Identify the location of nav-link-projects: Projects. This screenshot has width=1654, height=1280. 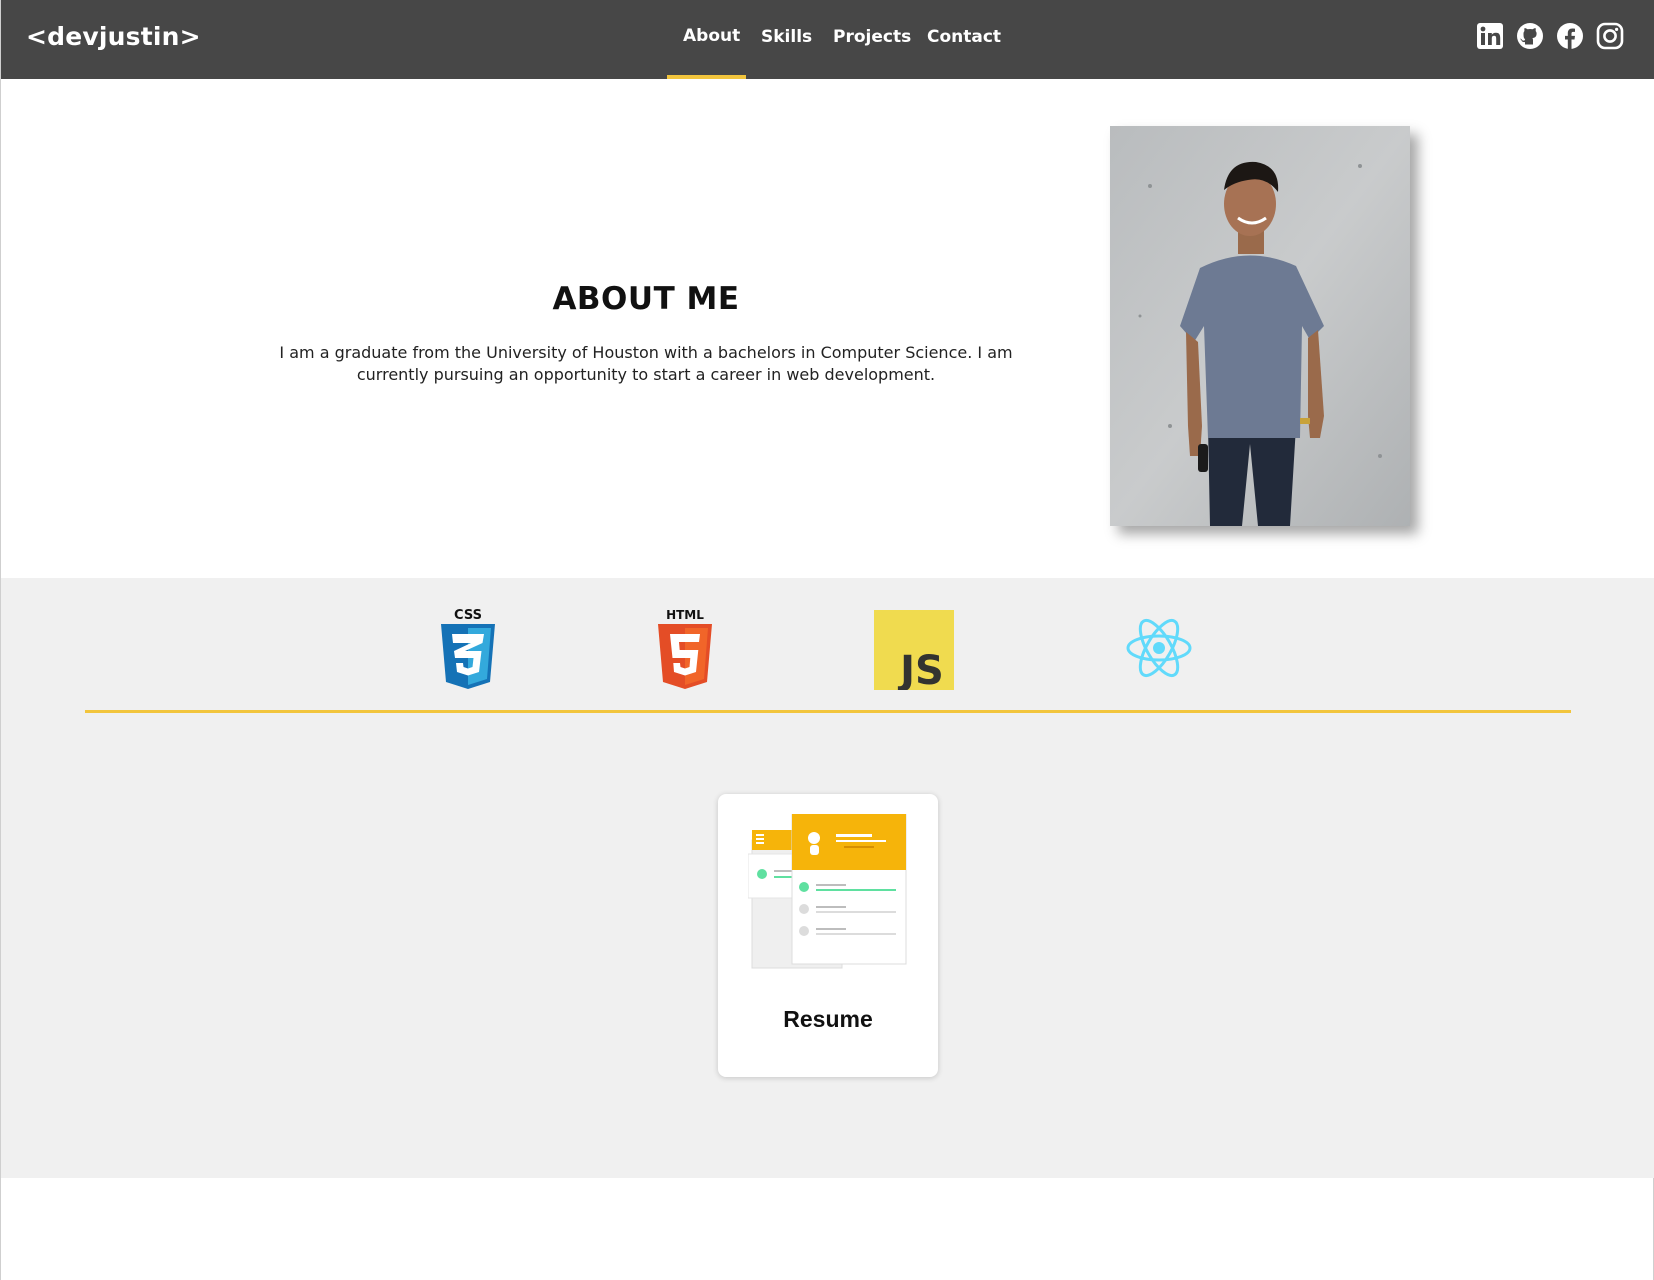
(872, 37).